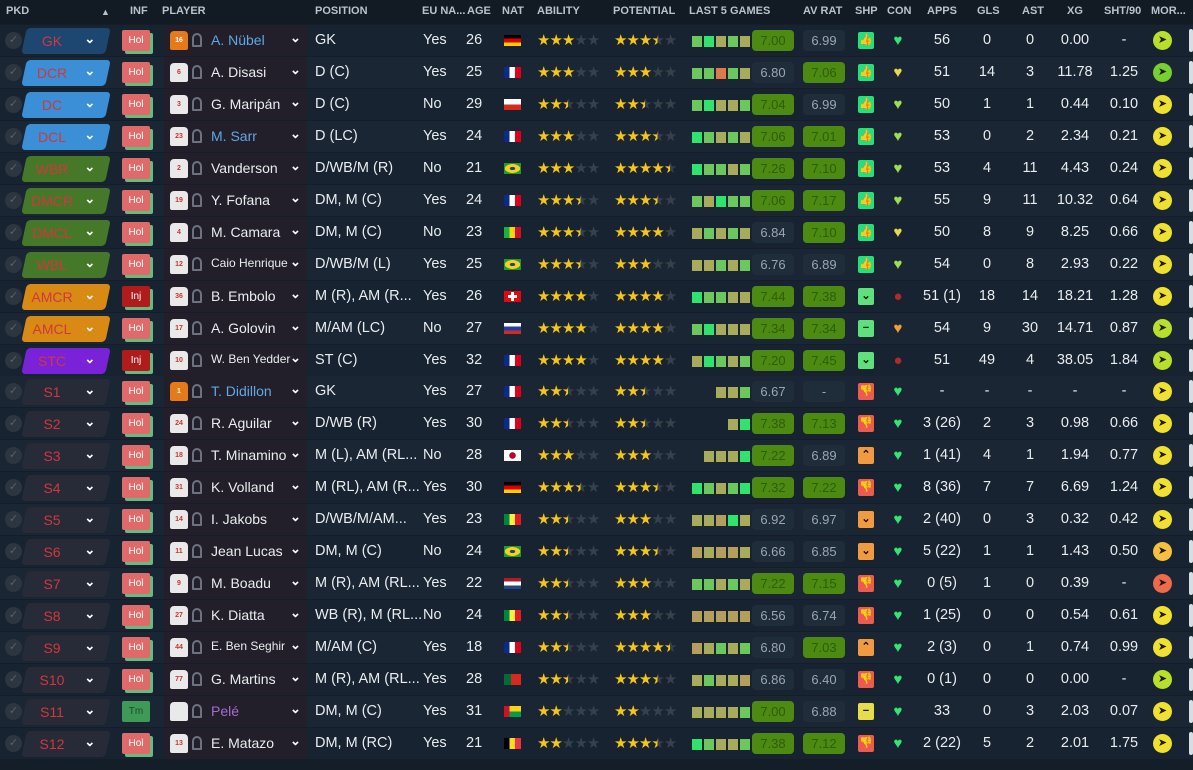 This screenshot has width=1193, height=770. What do you see at coordinates (66, 520) in the screenshot?
I see `position-selector: S5 ⌄` at bounding box center [66, 520].